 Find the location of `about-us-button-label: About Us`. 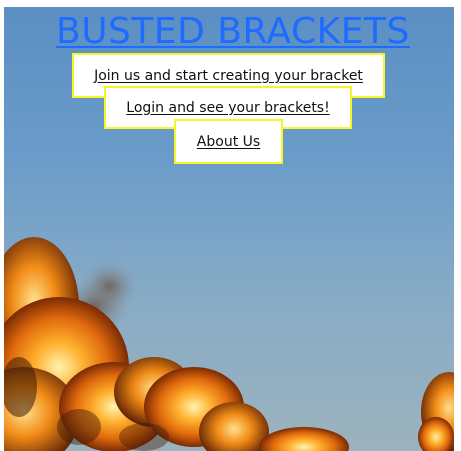

about-us-button-label: About Us is located at coordinates (228, 141).